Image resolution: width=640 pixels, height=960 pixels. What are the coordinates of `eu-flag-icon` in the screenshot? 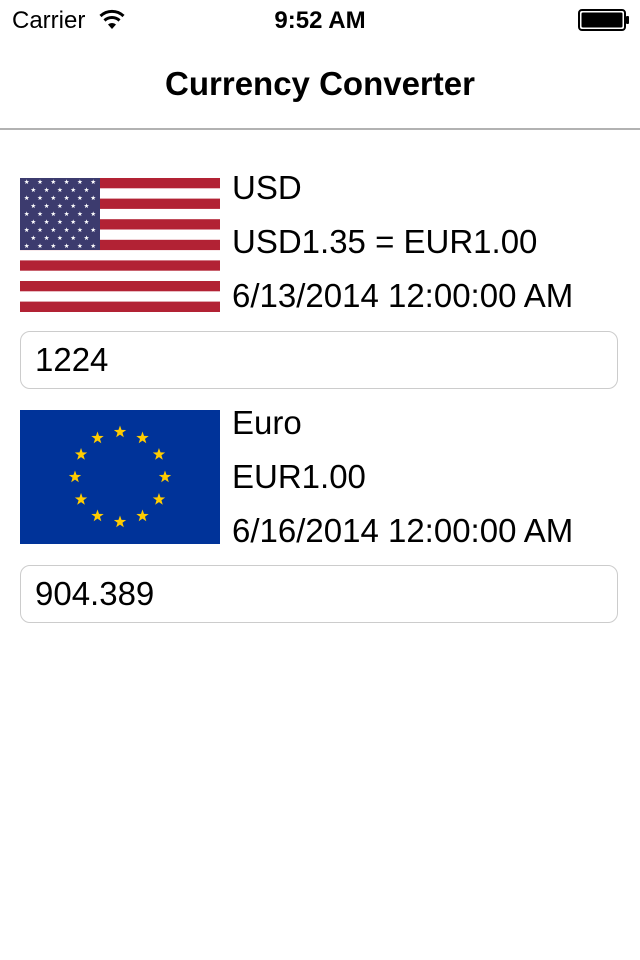 It's located at (120, 477).